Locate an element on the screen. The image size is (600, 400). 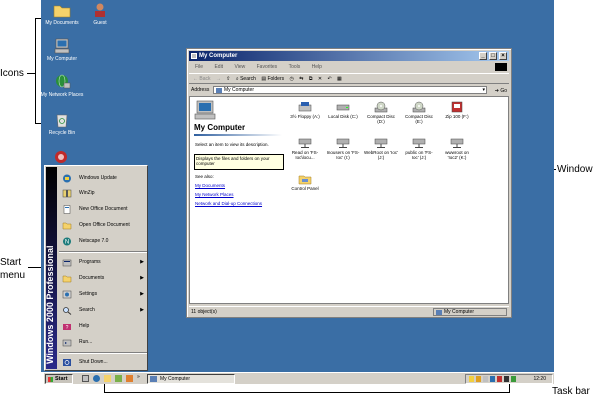
item-label: Control Panel is located at coordinates (305, 188).